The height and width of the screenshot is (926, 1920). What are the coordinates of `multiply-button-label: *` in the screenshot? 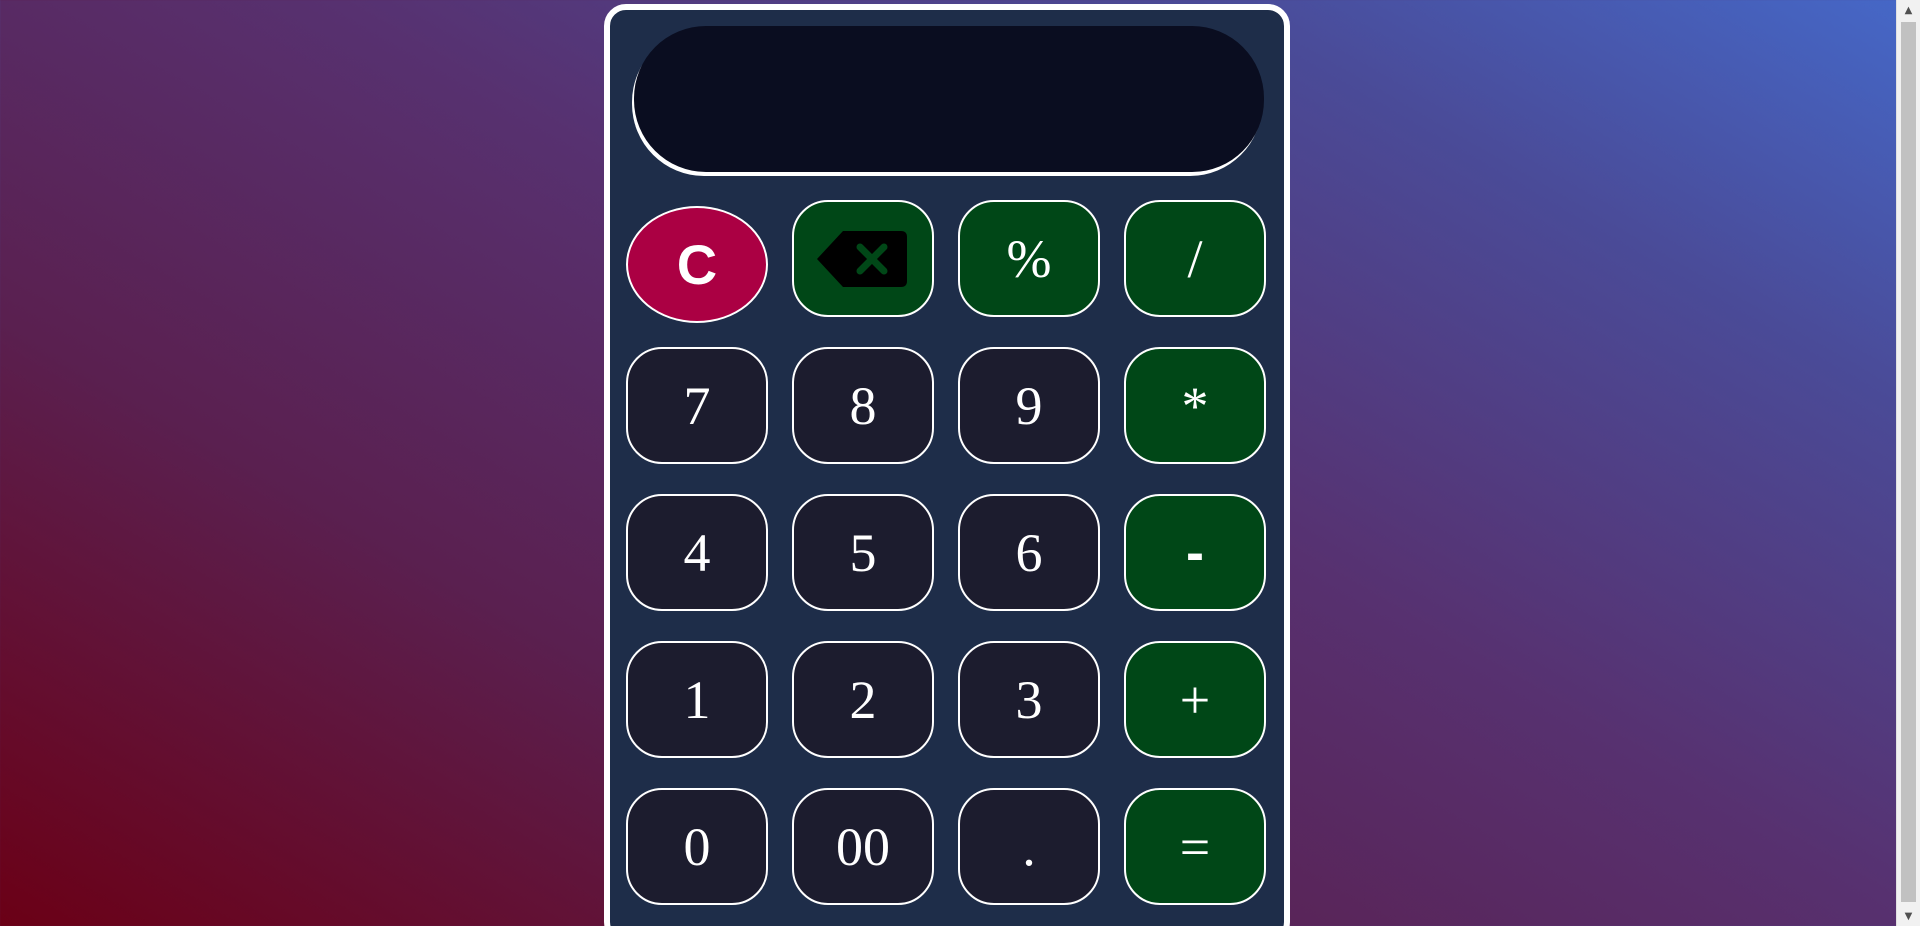 It's located at (1195, 405).